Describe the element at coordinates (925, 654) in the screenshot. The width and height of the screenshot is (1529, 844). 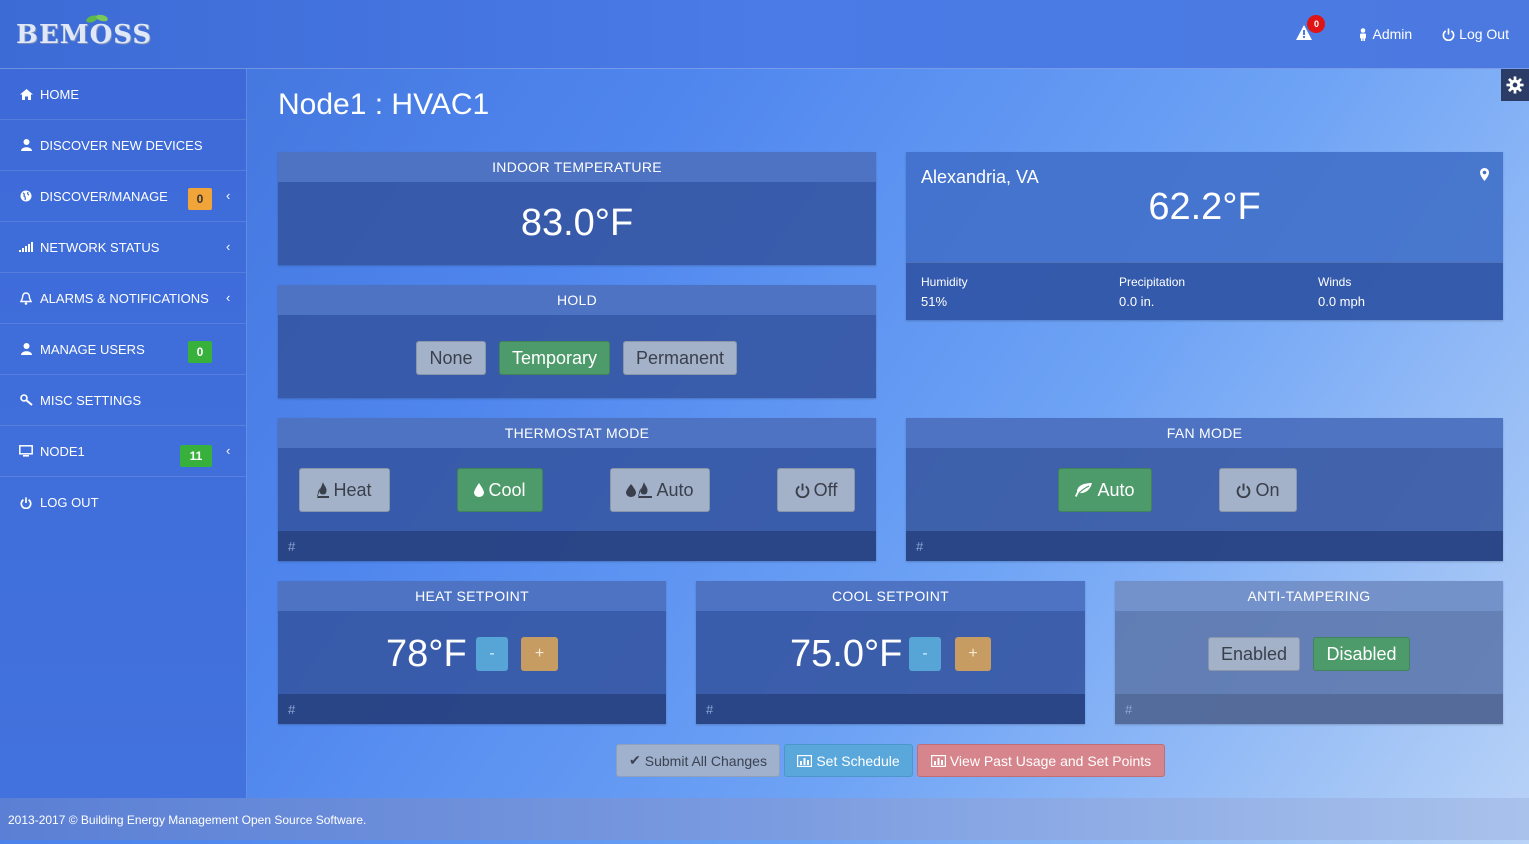
I see `cool-setpoint-decrease-button: -` at that location.